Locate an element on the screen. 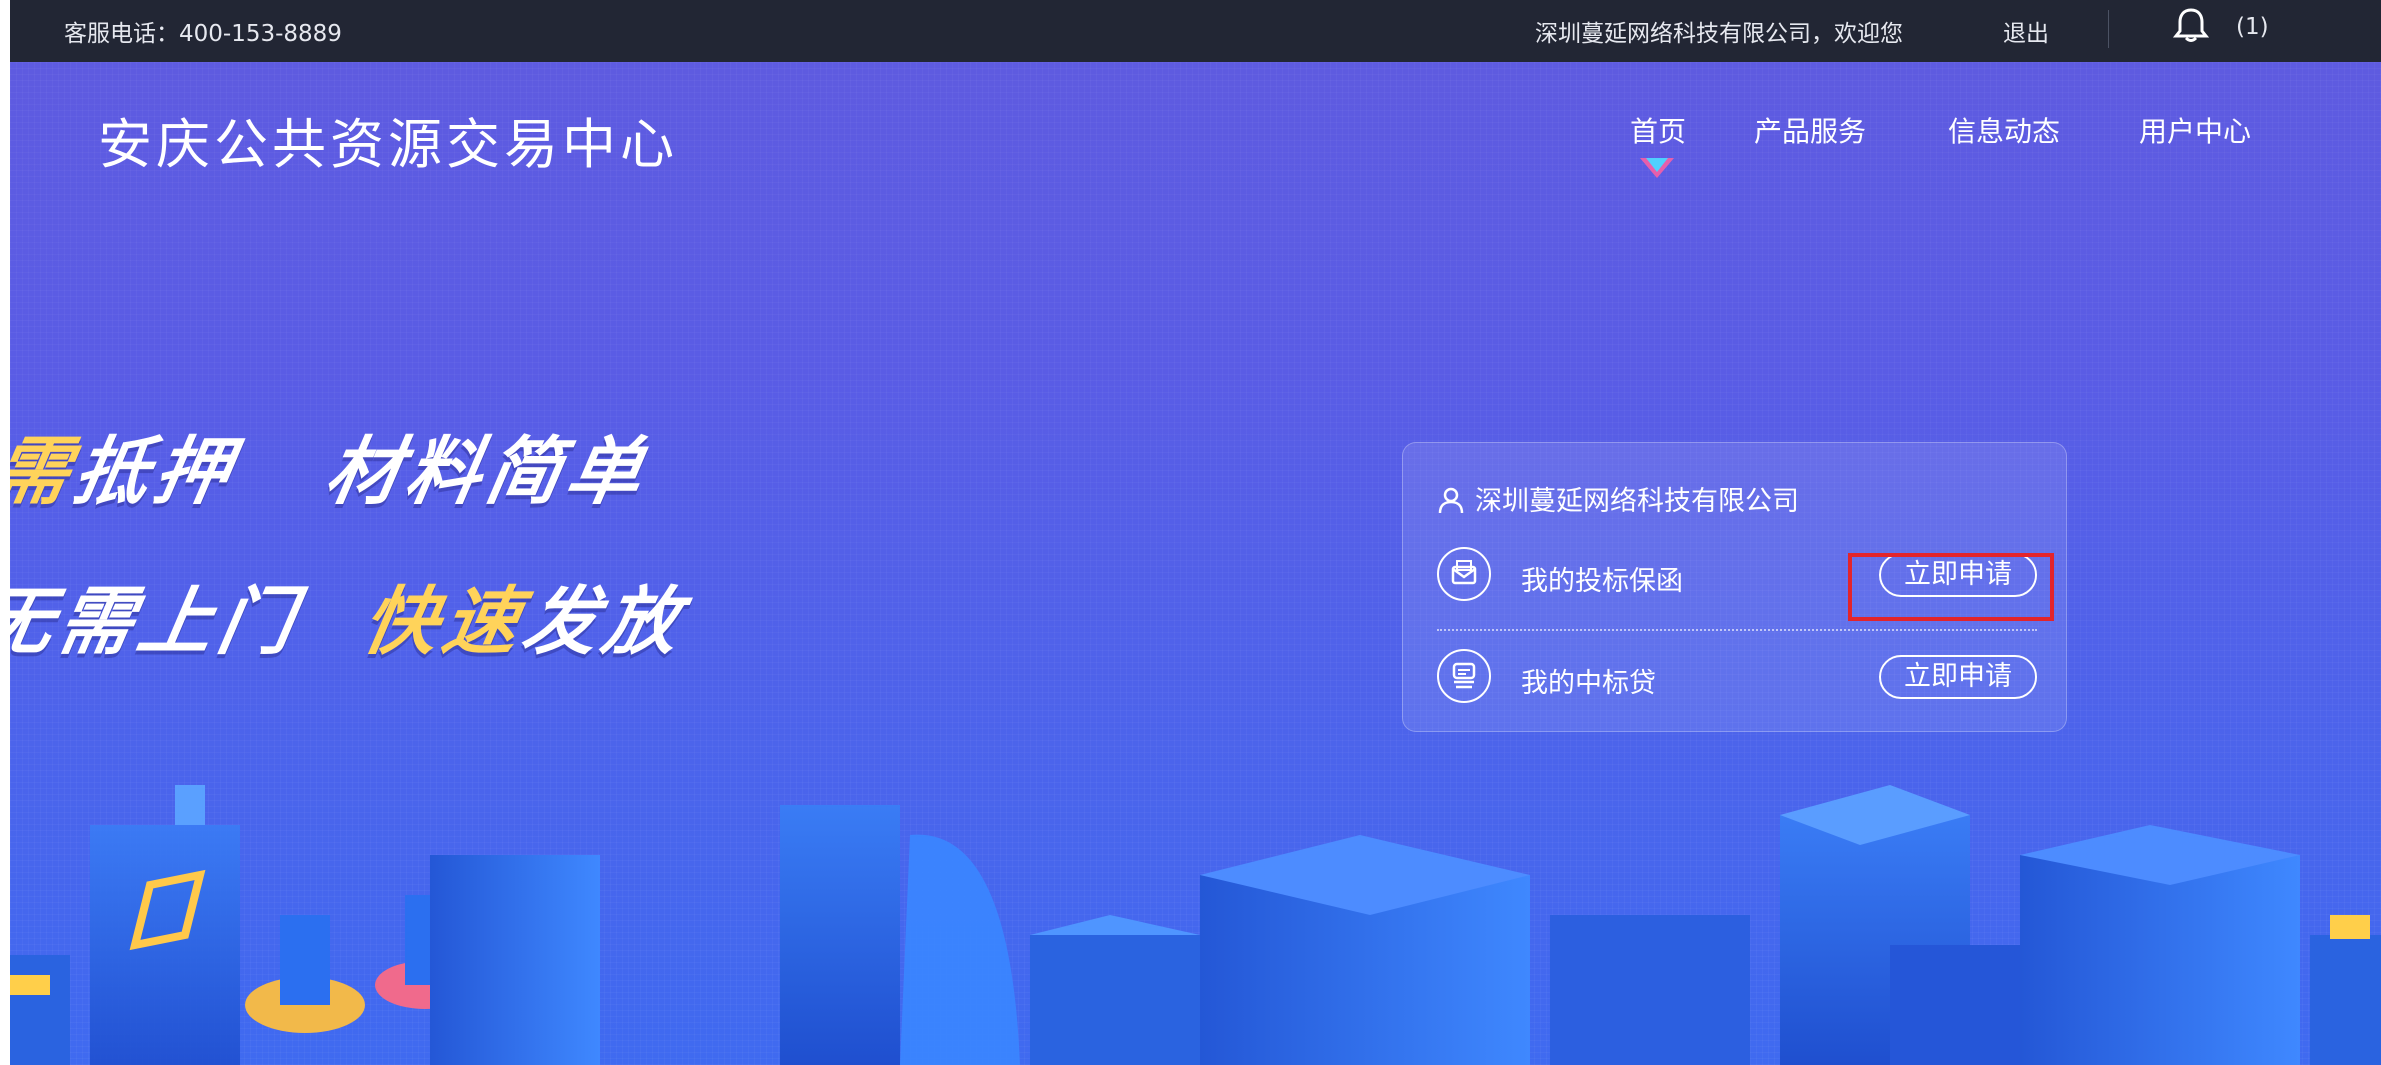  service-phone: 客服电话：400-153-8889 is located at coordinates (203, 34).